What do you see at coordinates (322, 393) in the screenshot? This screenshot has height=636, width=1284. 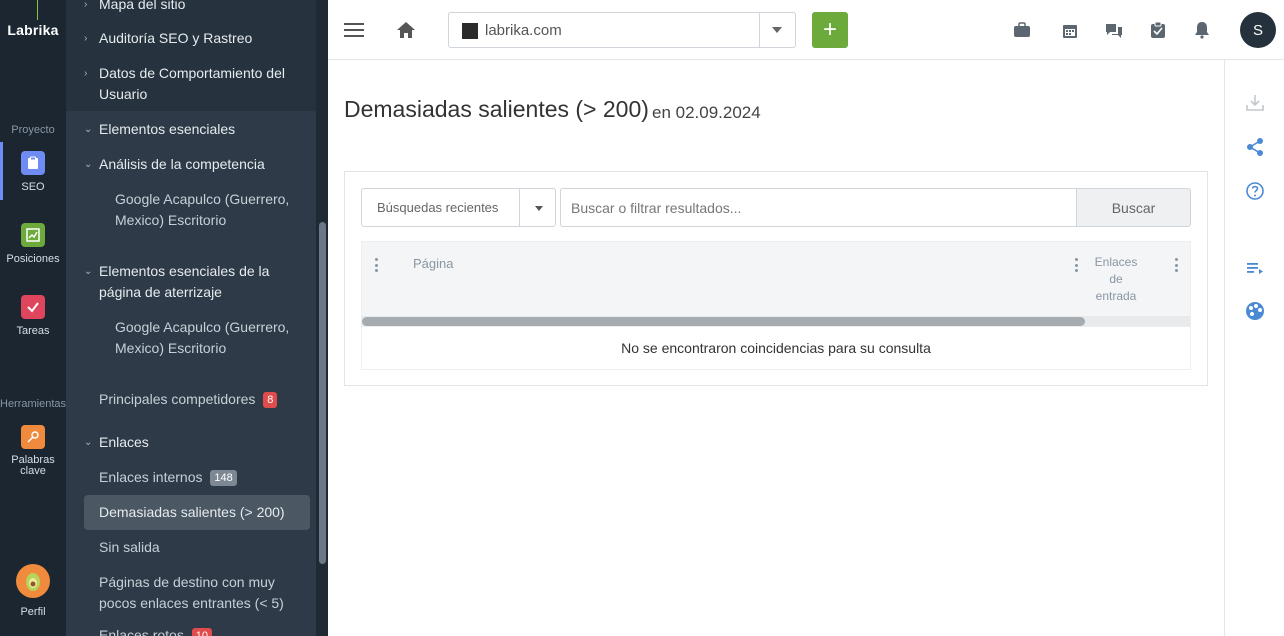 I see `sidebar-scroll-thumb` at bounding box center [322, 393].